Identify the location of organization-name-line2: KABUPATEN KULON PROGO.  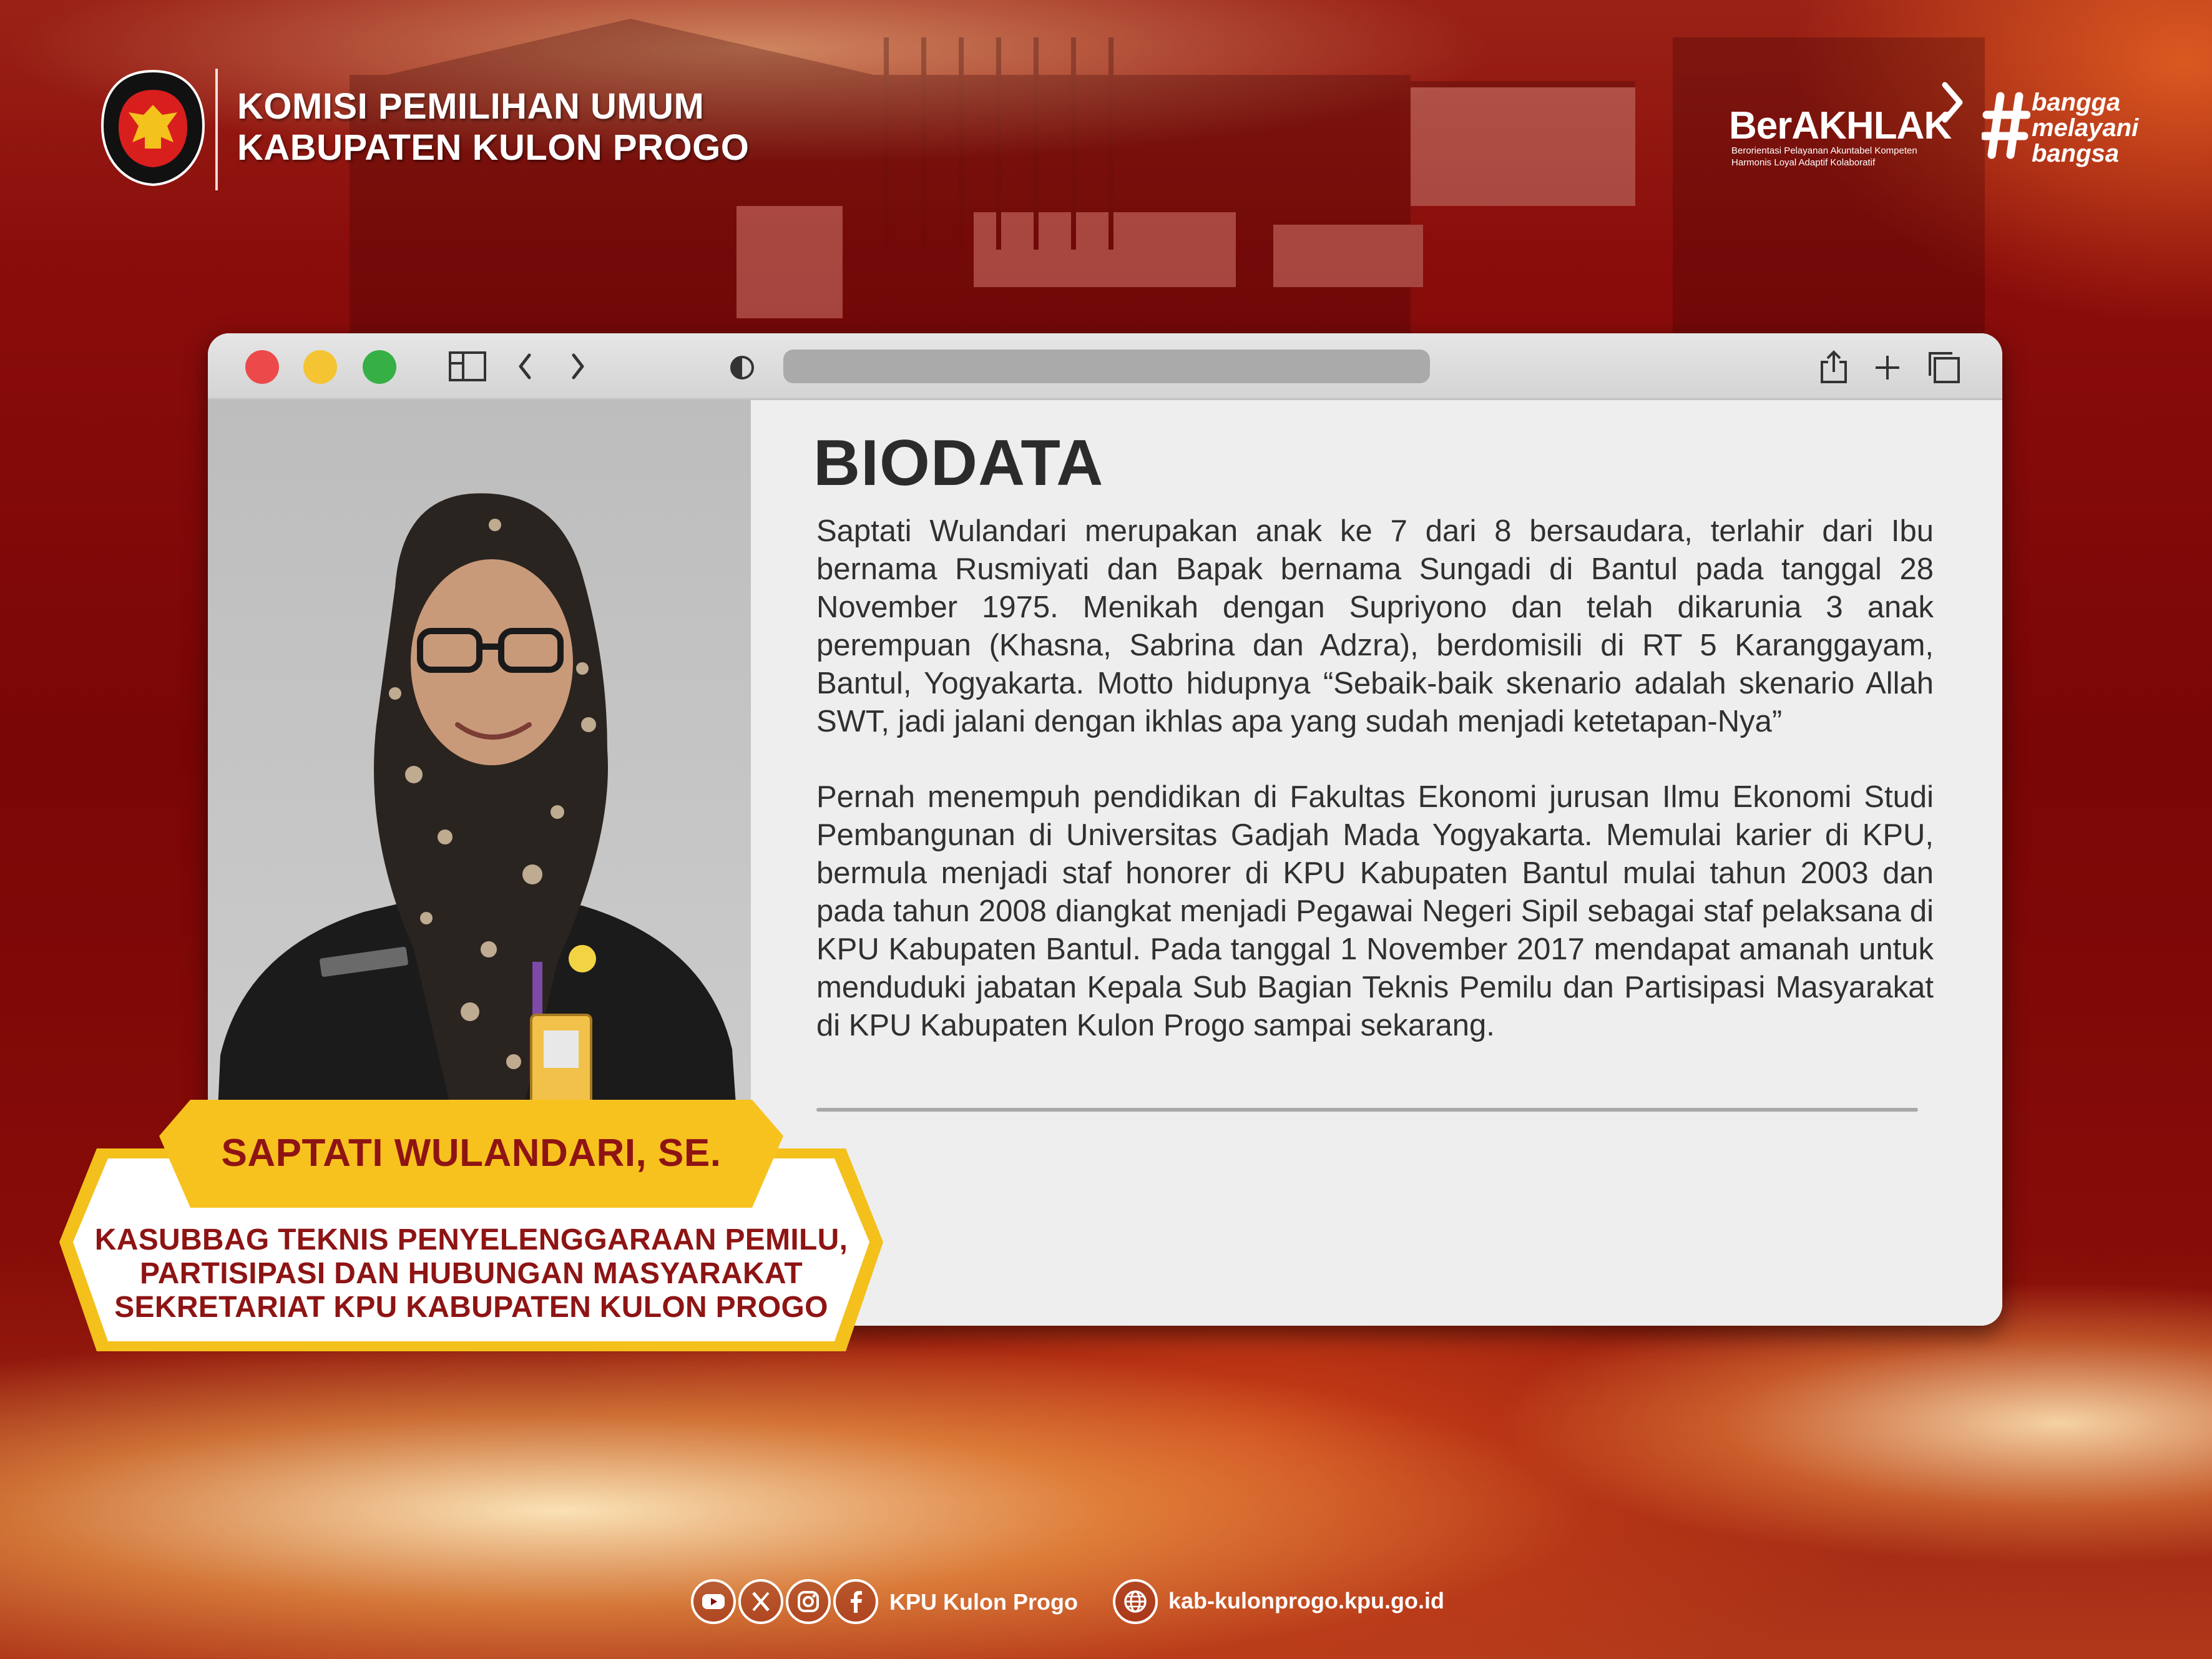
(494, 148).